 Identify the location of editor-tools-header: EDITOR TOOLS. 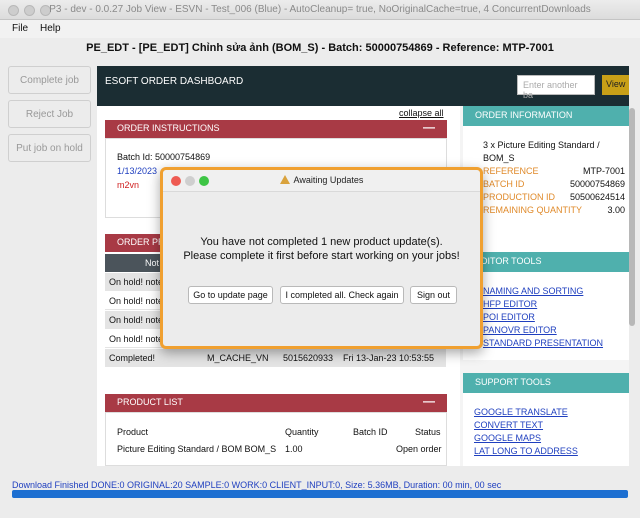
(546, 262).